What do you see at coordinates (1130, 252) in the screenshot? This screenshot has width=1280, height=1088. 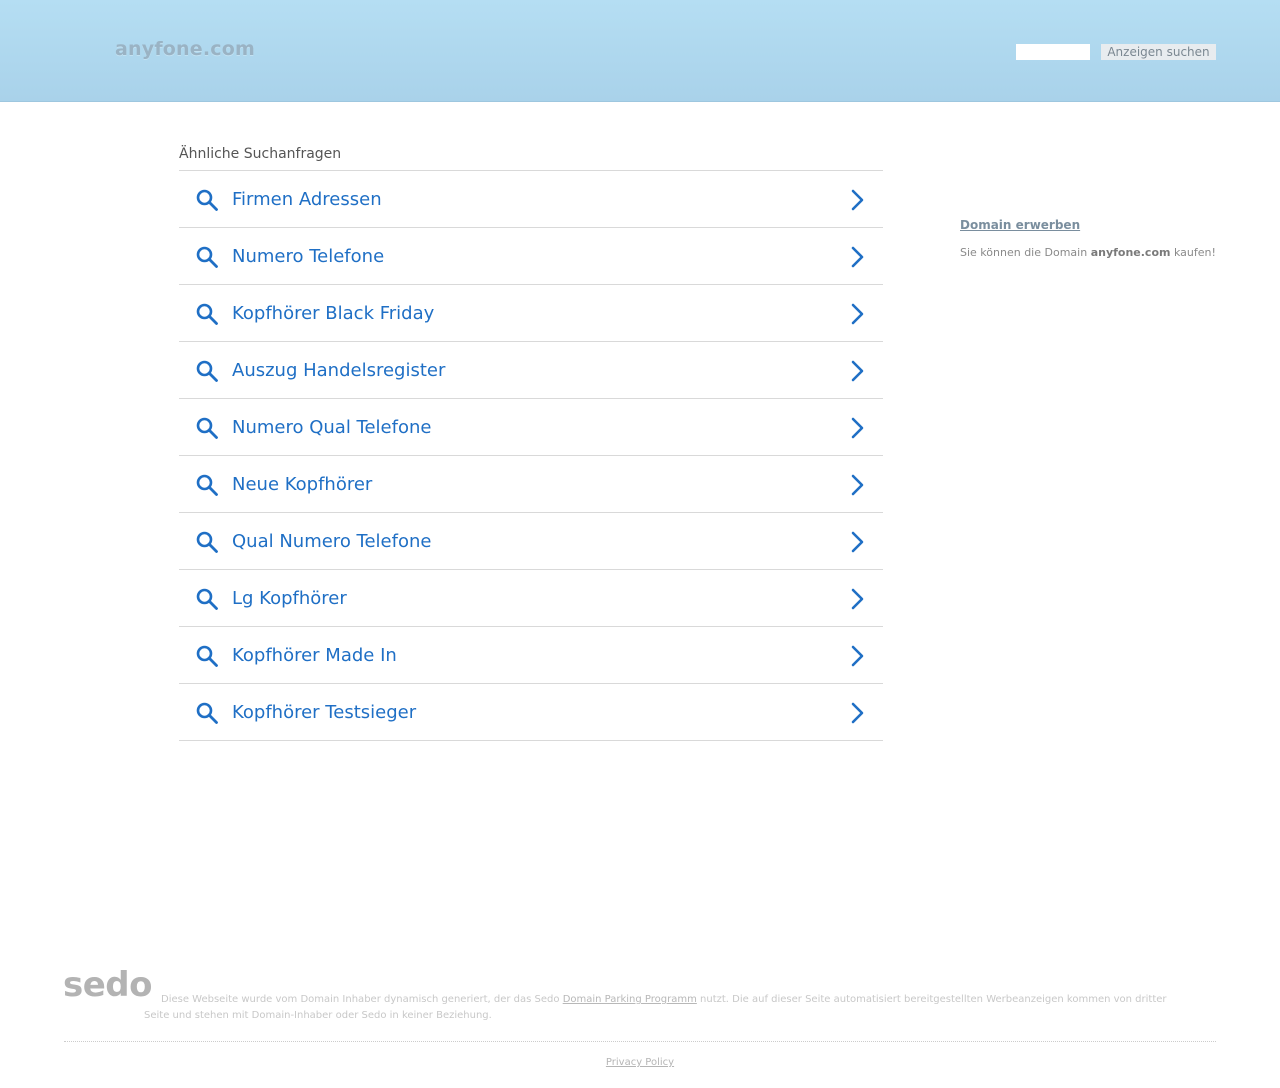 I see `domain-name: anyfone.com` at bounding box center [1130, 252].